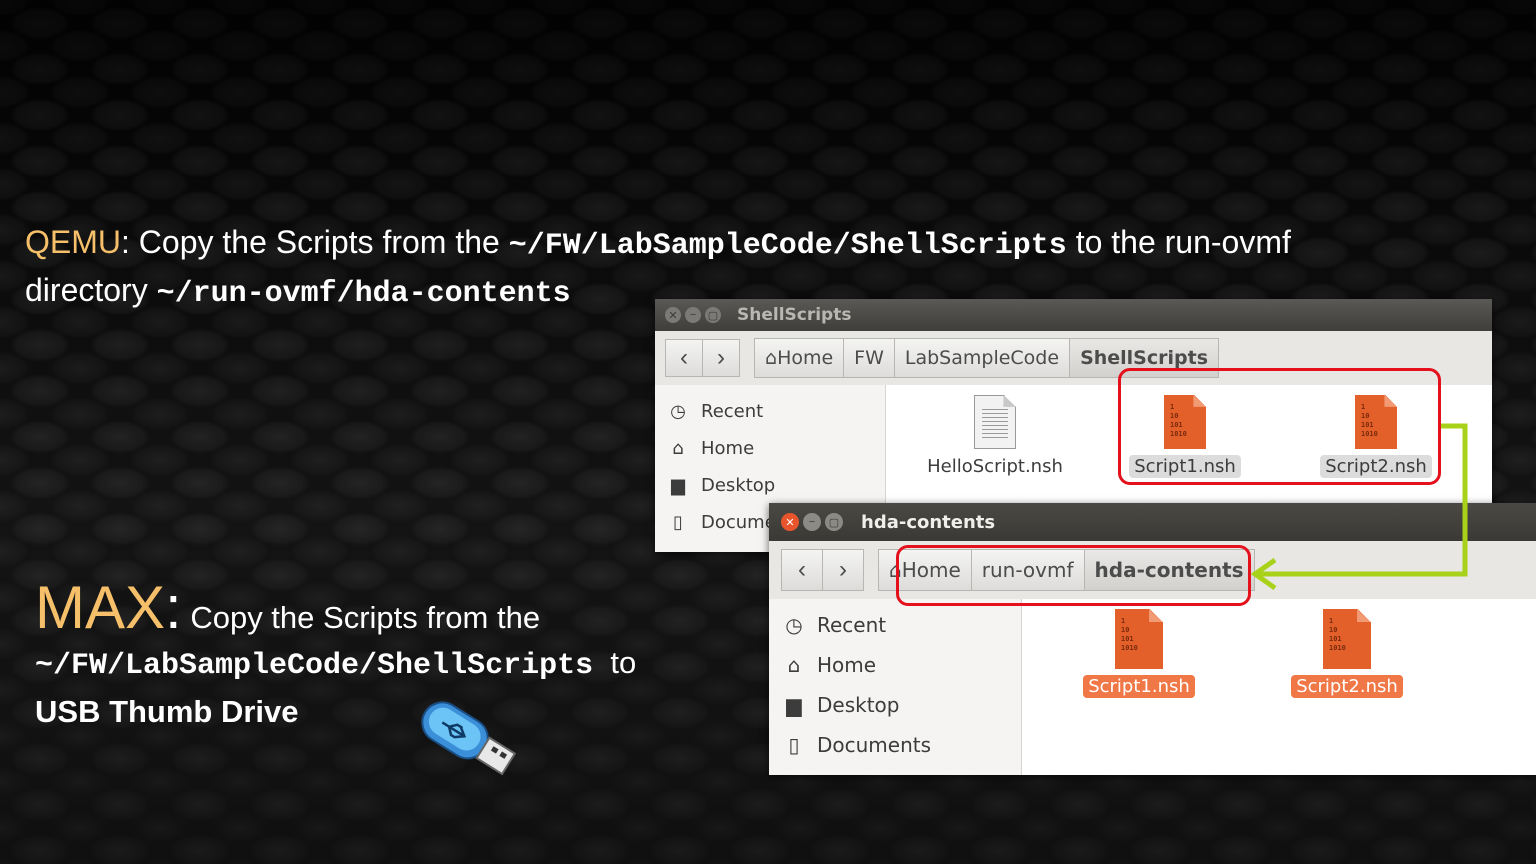 This screenshot has height=864, width=1536. What do you see at coordinates (100, 607) in the screenshot?
I see `max-label: MAX` at bounding box center [100, 607].